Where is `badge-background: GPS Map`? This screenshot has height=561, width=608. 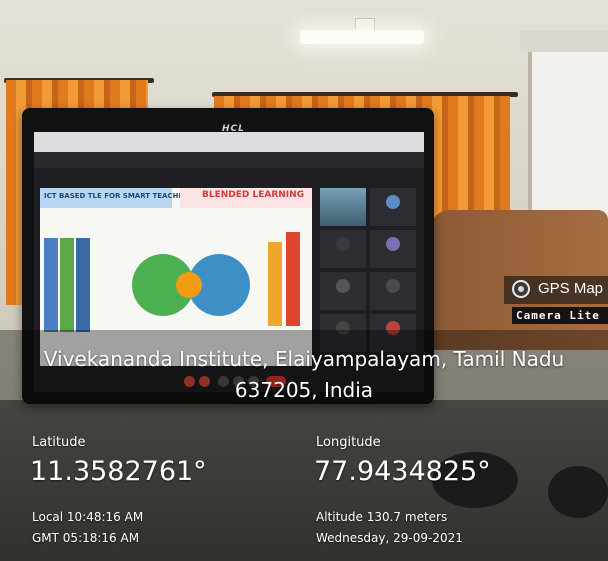
badge-background: GPS Map is located at coordinates (556, 290).